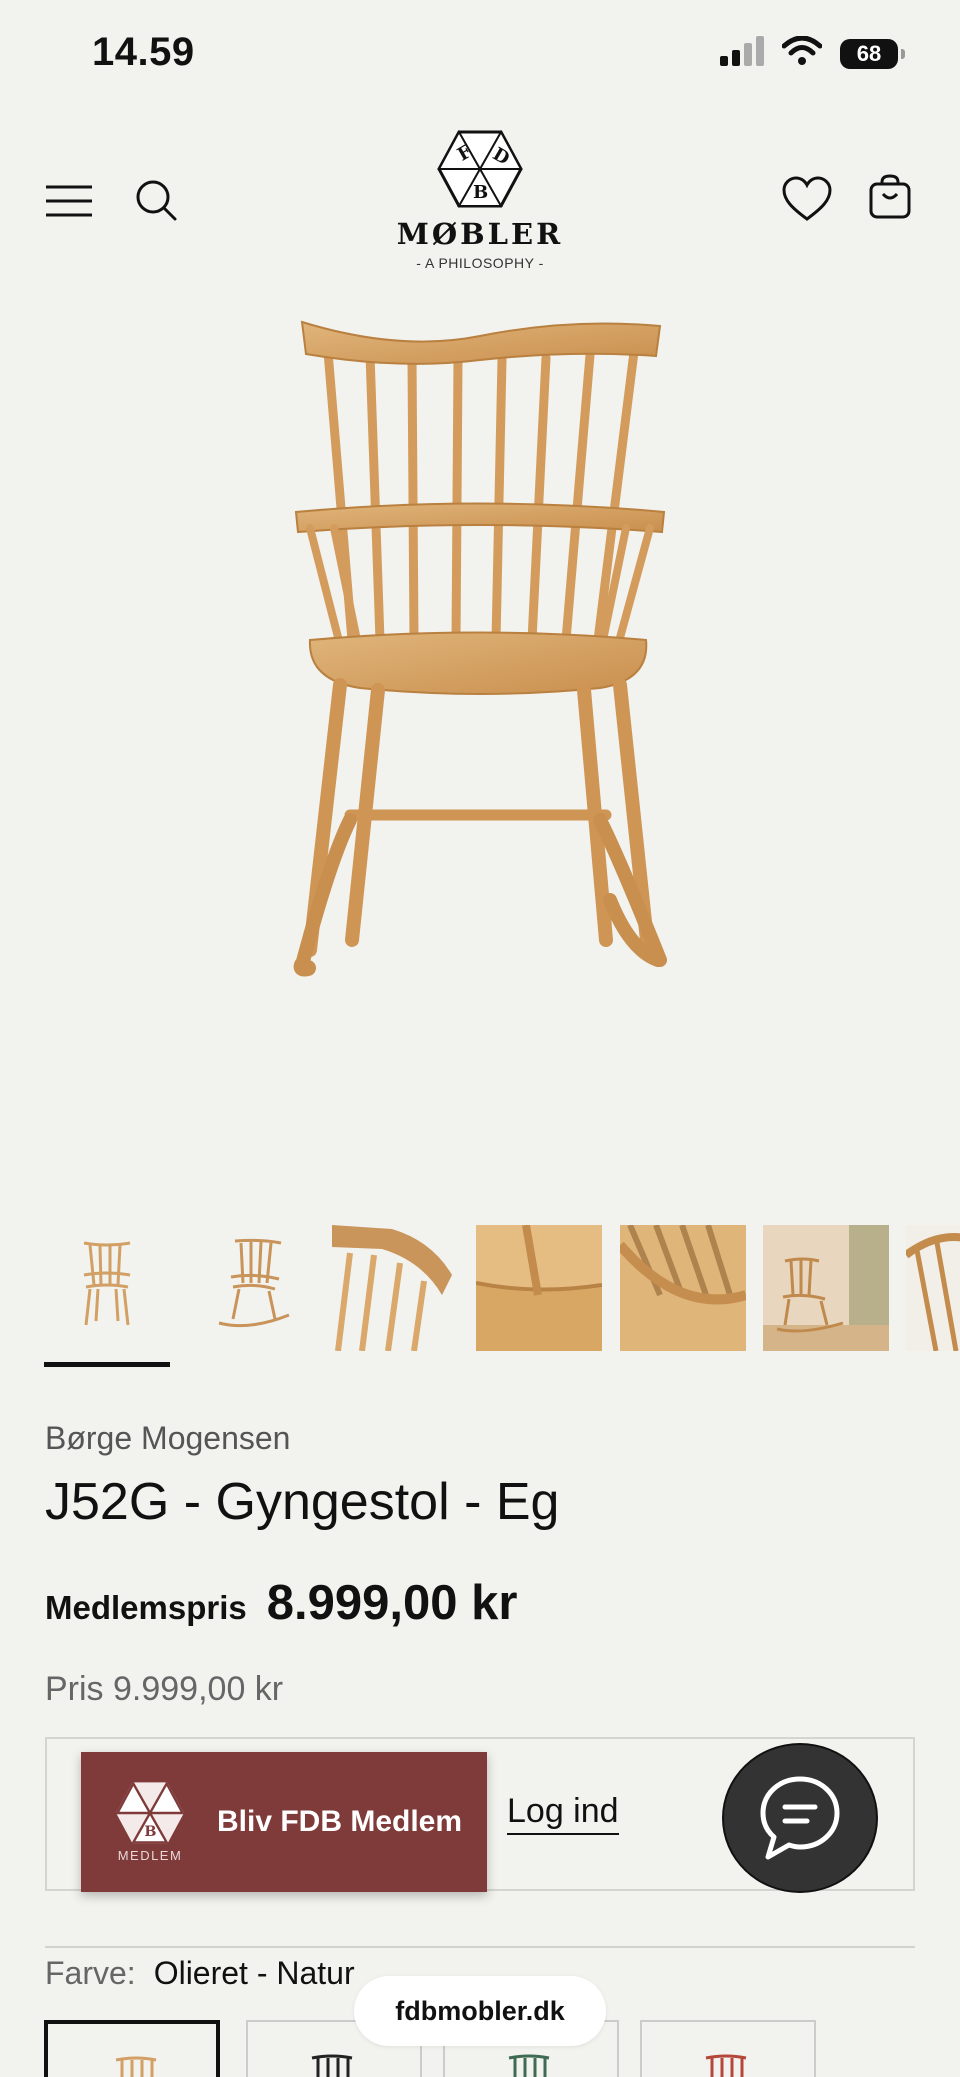 The image size is (960, 2077). I want to click on thumbnail-strip, so click(502, 1297).